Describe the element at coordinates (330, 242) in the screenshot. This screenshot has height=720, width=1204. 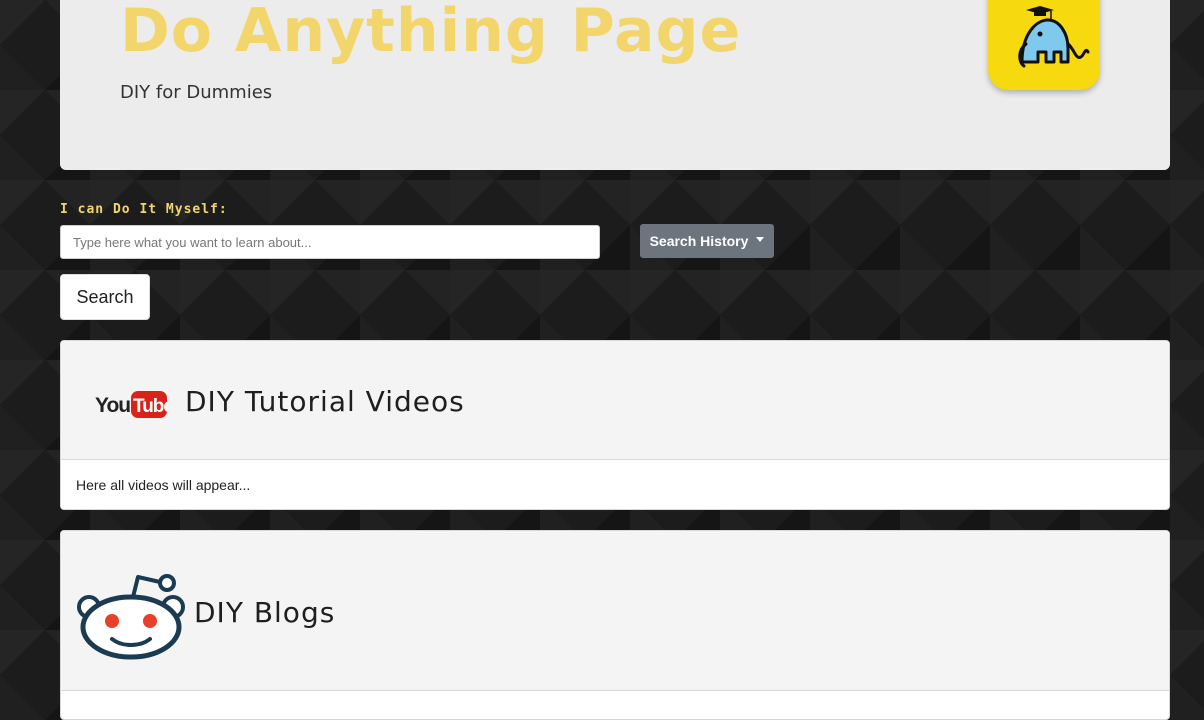
I see `search-input` at that location.